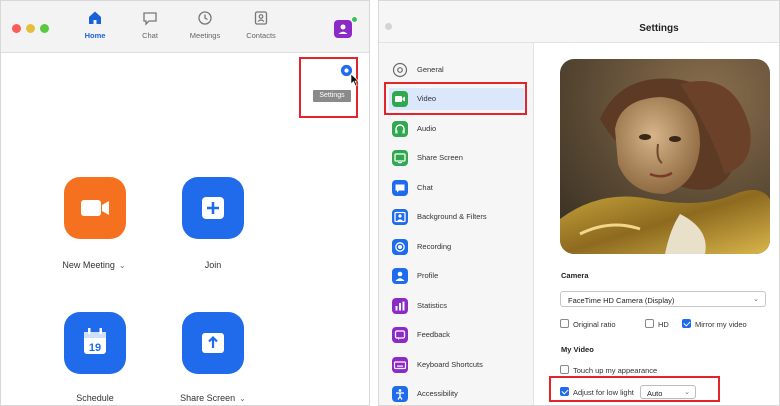 Image resolution: width=780 pixels, height=406 pixels. Describe the element at coordinates (564, 369) in the screenshot. I see `touch-up-checkbox` at that location.